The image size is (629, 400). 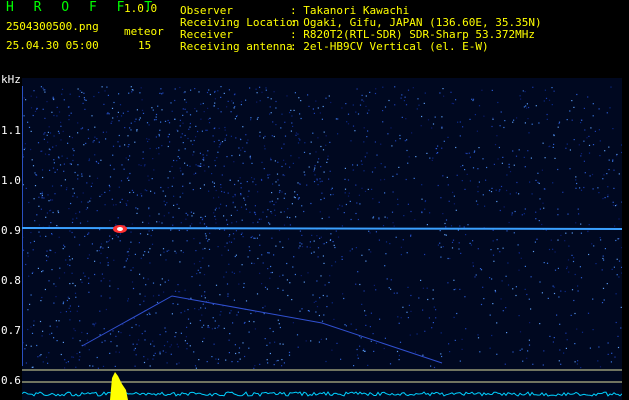 What do you see at coordinates (322, 228) in the screenshot?
I see `carrier-line` at bounding box center [322, 228].